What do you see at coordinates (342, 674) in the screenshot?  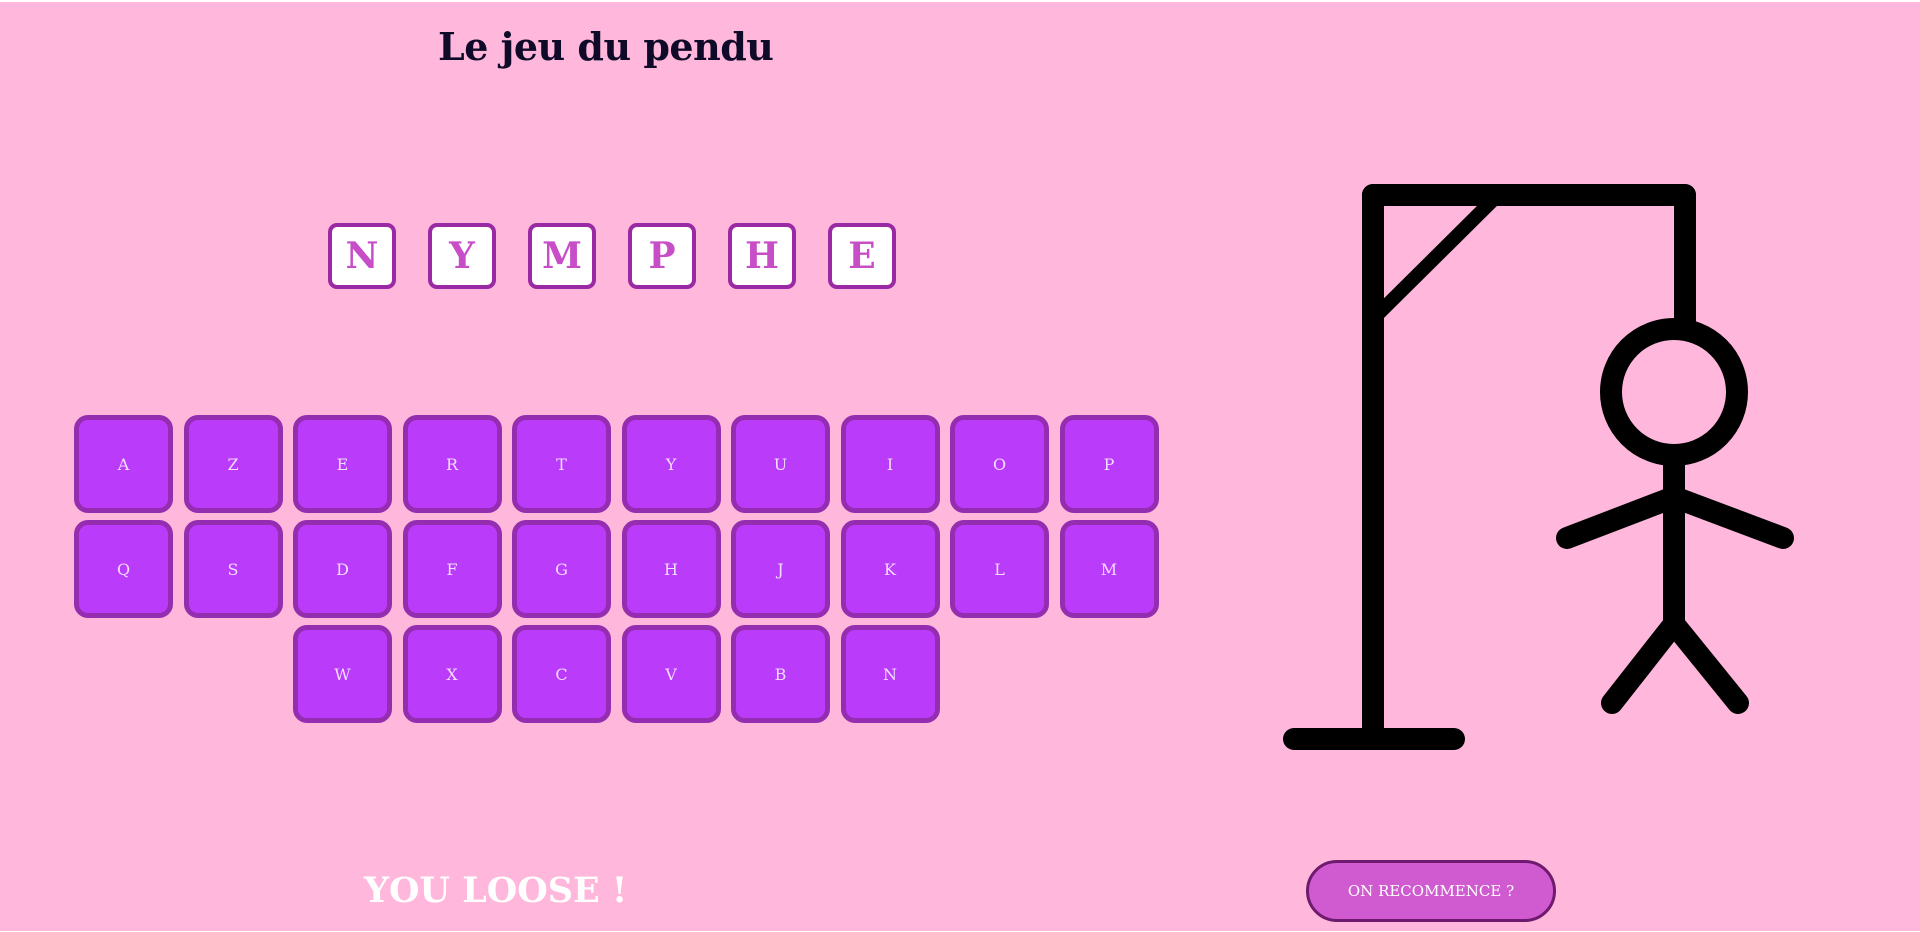 I see `key-w: W` at bounding box center [342, 674].